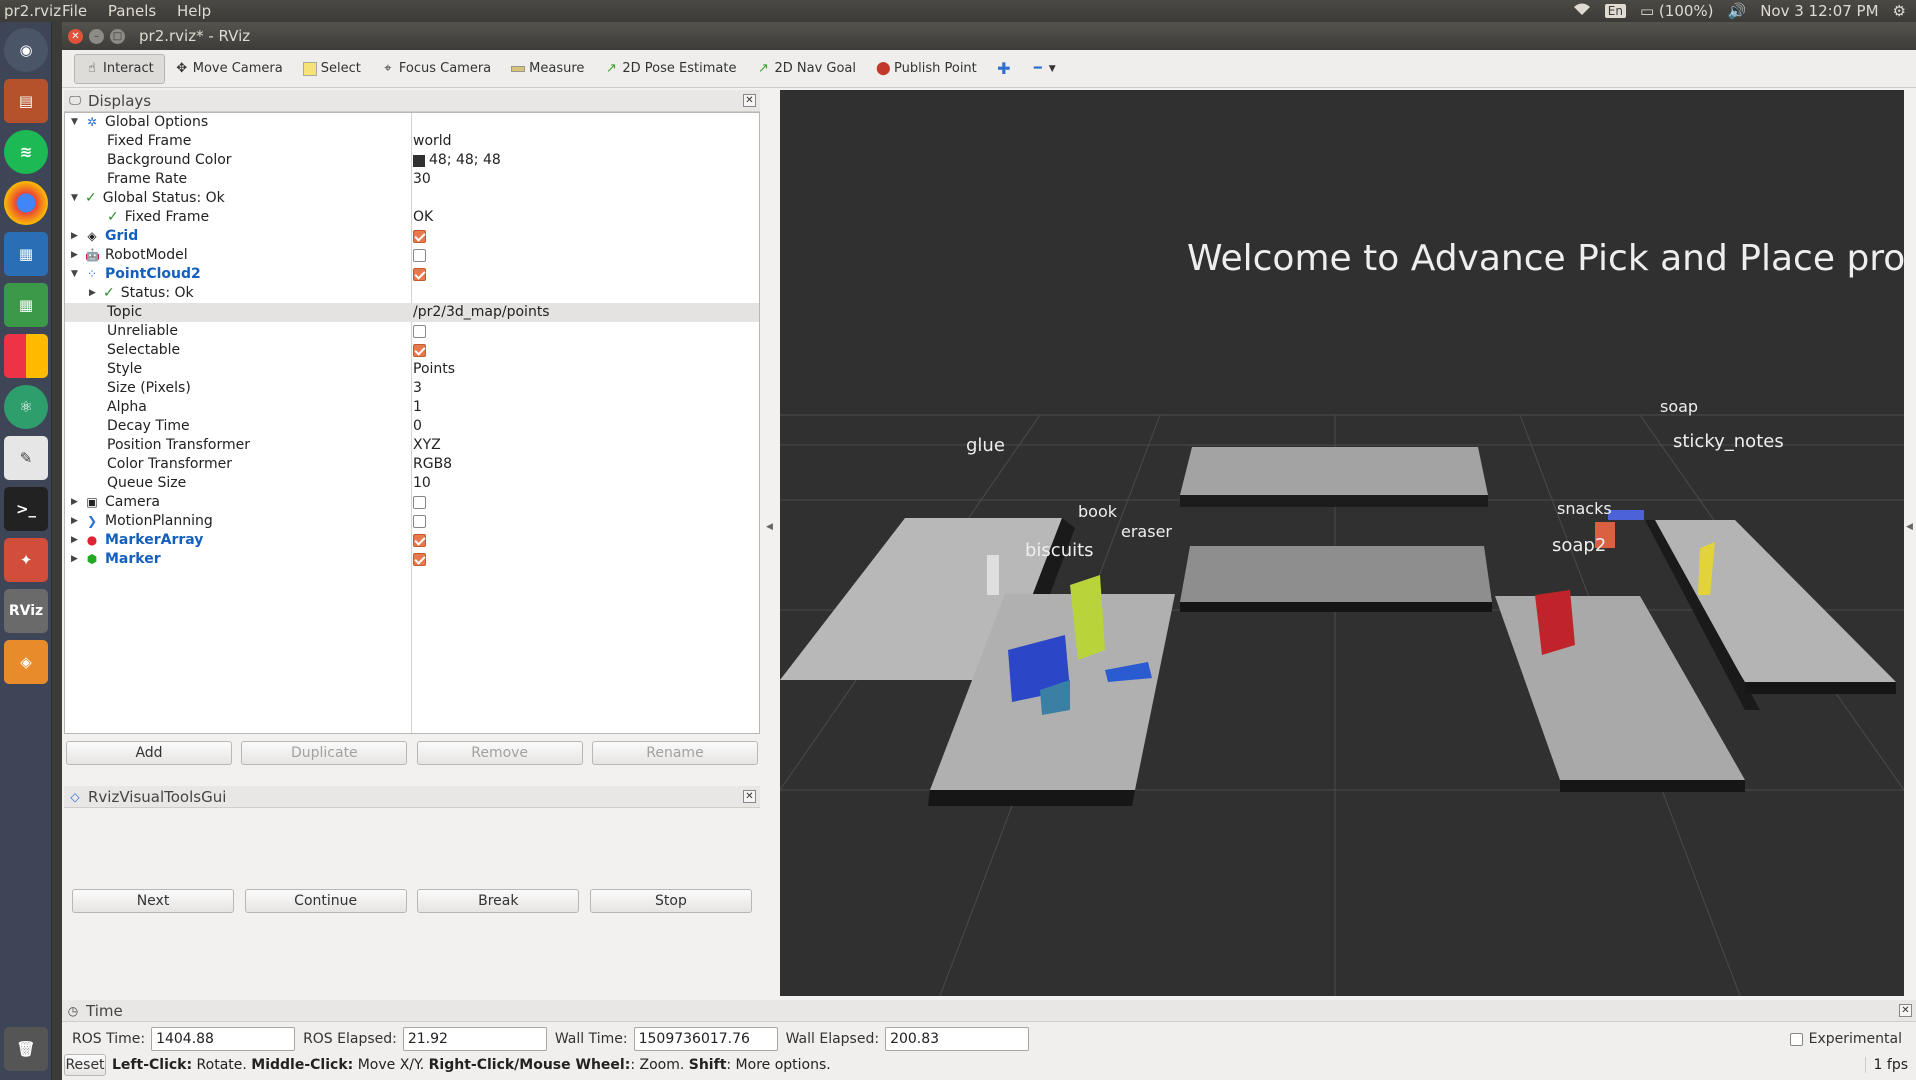 This screenshot has height=1080, width=1916. Describe the element at coordinates (1677, 11) in the screenshot. I see `battery-indicator: ▭ (100%)` at that location.